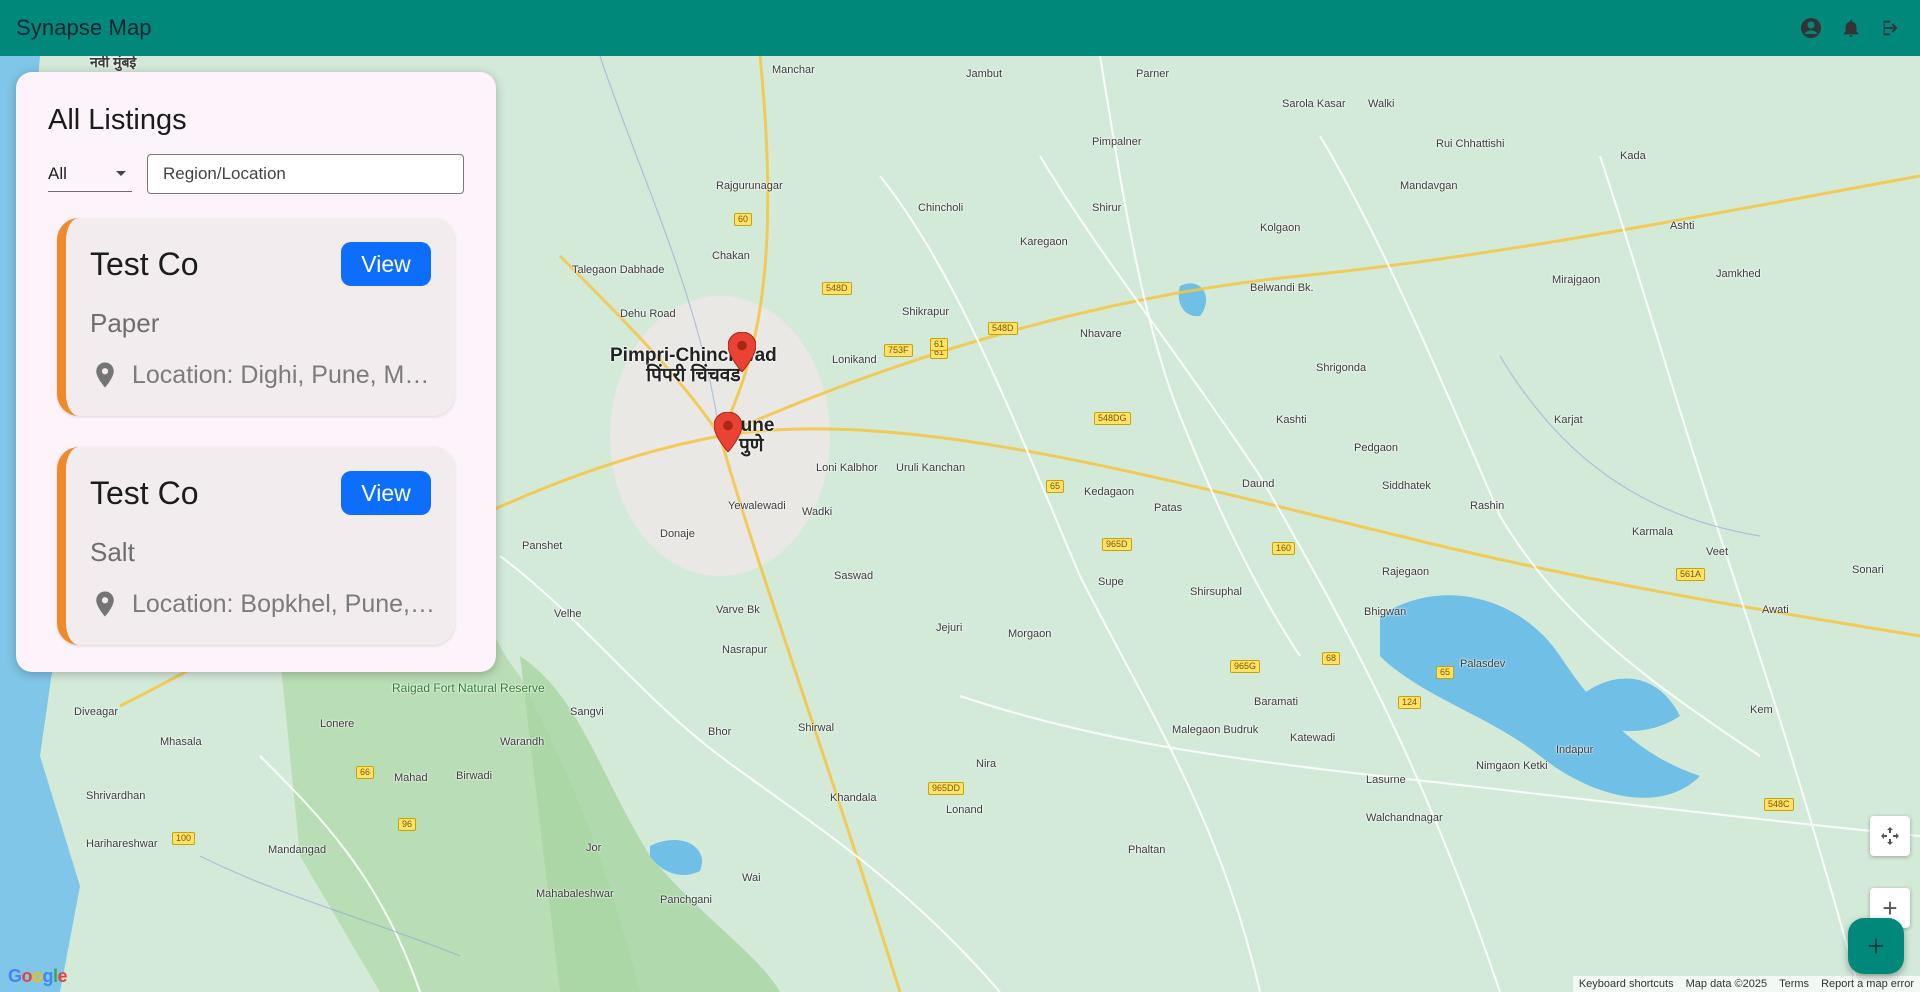 This screenshot has height=992, width=1920. I want to click on app-bar-actions, so click(1851, 28).